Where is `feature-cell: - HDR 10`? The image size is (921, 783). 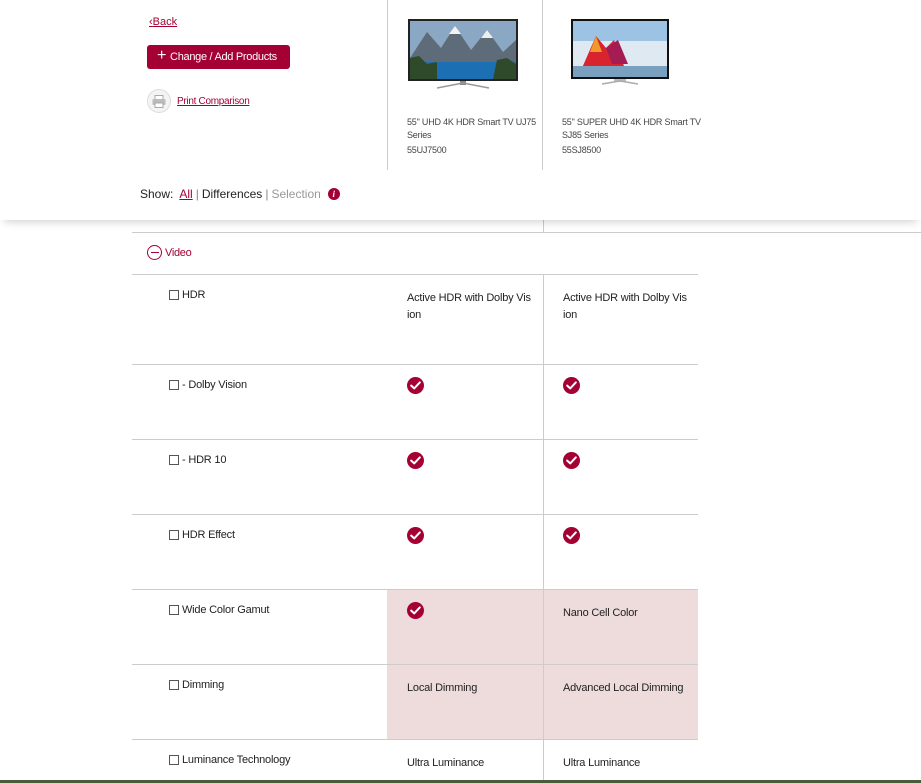 feature-cell: - HDR 10 is located at coordinates (259, 477).